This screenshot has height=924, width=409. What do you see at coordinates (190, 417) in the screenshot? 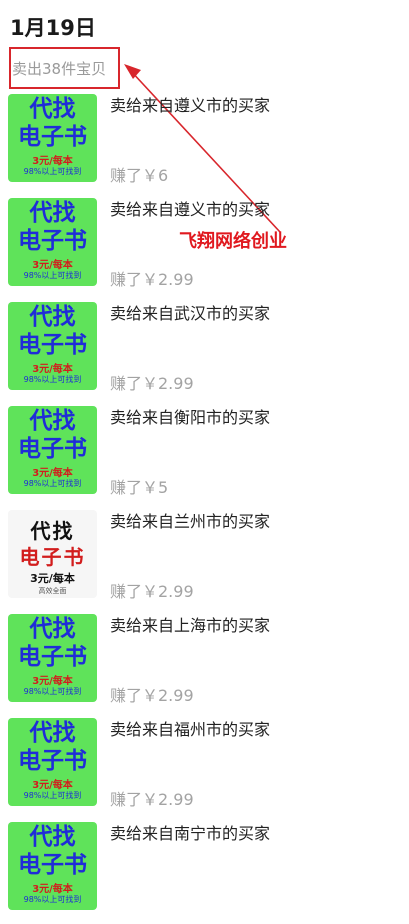
I see `order-title: 卖给来自衡阳市的买家` at bounding box center [190, 417].